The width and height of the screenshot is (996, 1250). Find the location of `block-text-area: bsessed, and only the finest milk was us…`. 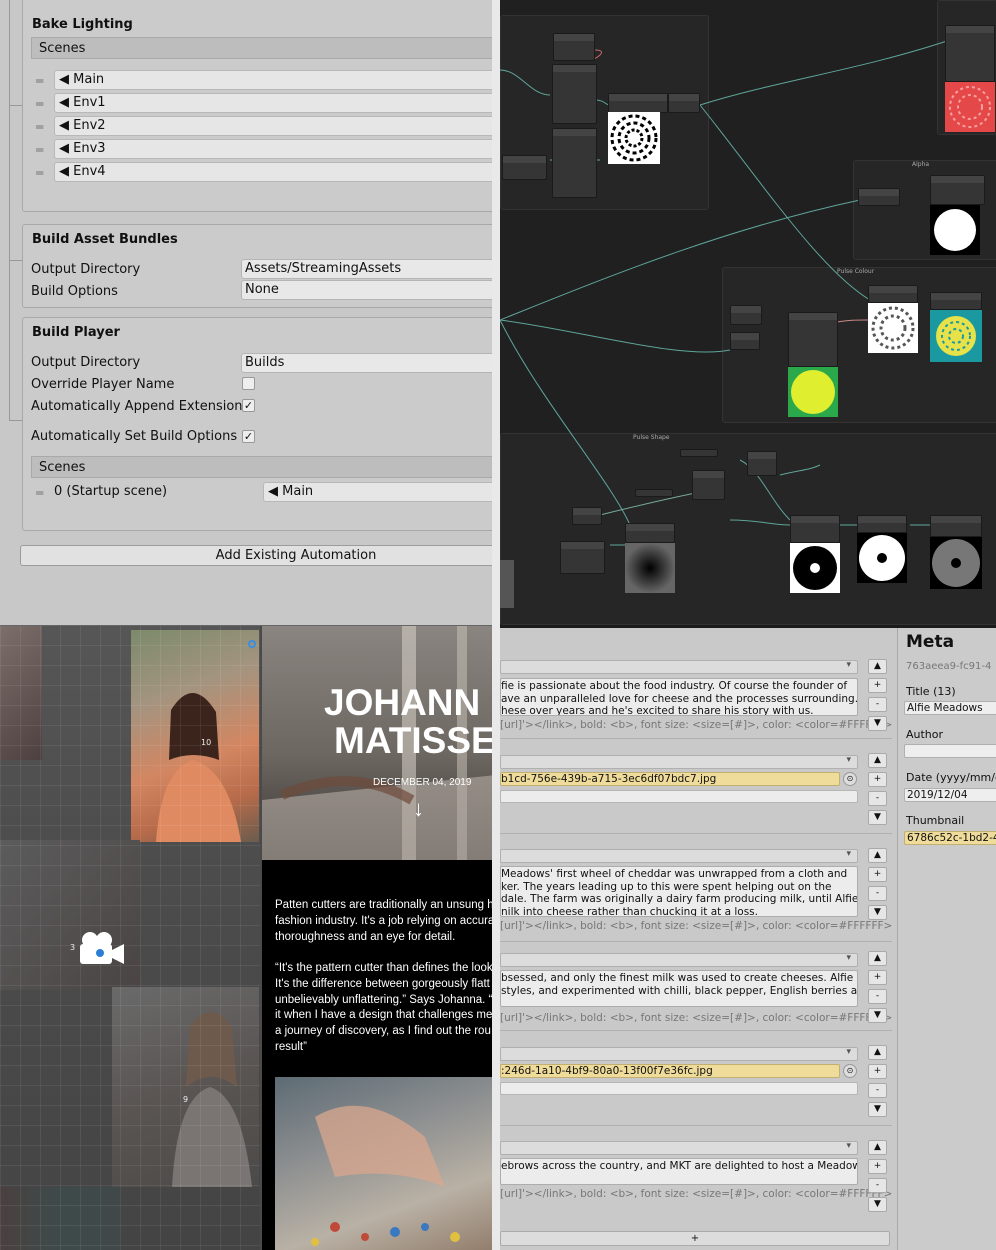

block-text-area: bsessed, and only the finest milk was us… is located at coordinates (679, 988).